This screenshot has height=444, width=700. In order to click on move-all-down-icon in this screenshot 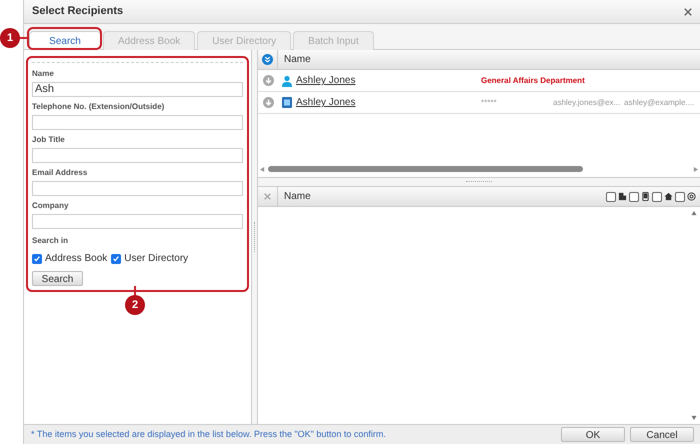, I will do `click(267, 59)`.